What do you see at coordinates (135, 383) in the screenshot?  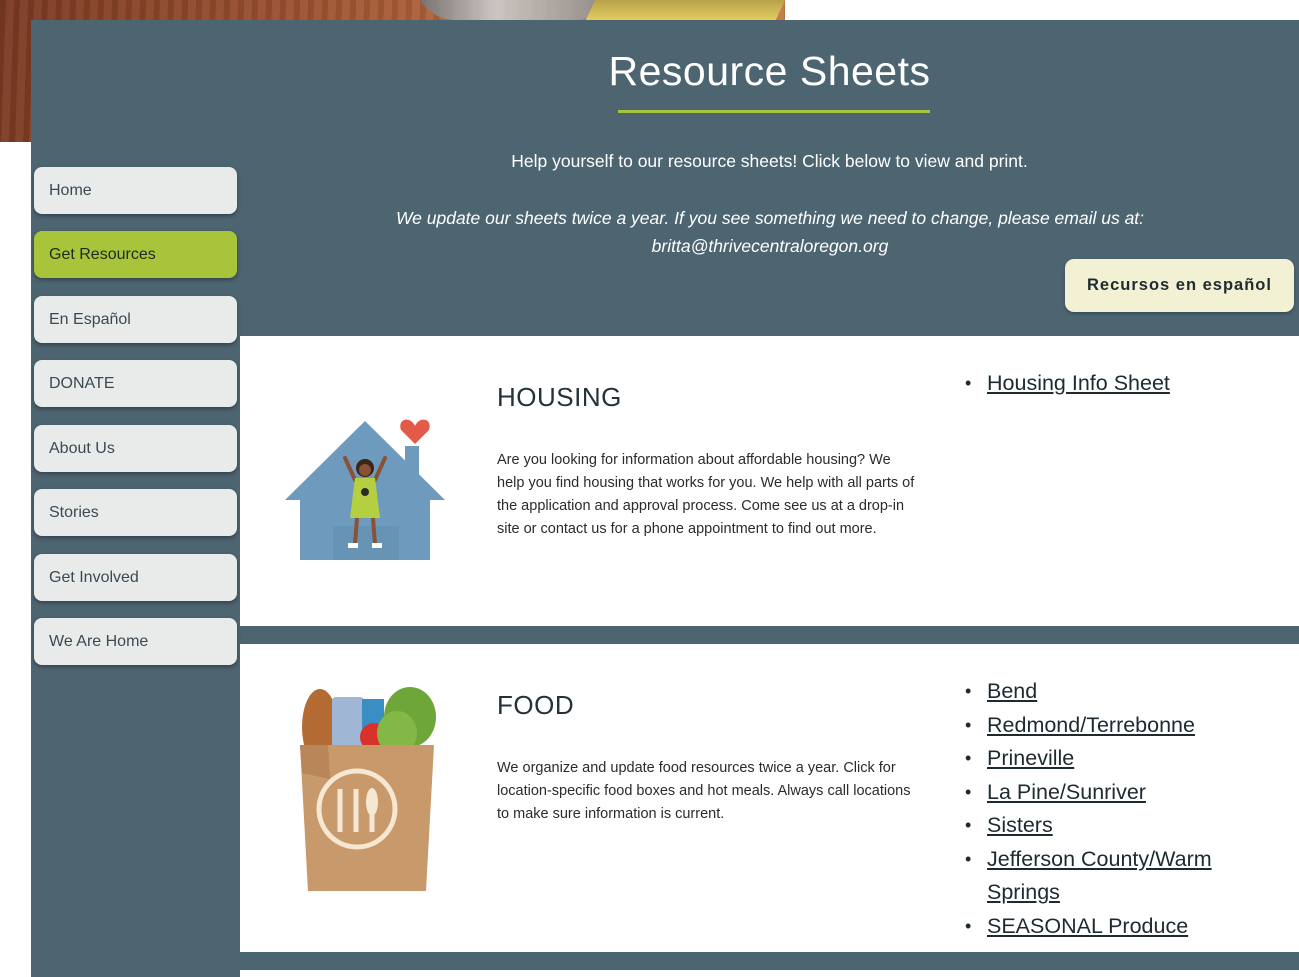 I see `nav-donate: DONATE` at bounding box center [135, 383].